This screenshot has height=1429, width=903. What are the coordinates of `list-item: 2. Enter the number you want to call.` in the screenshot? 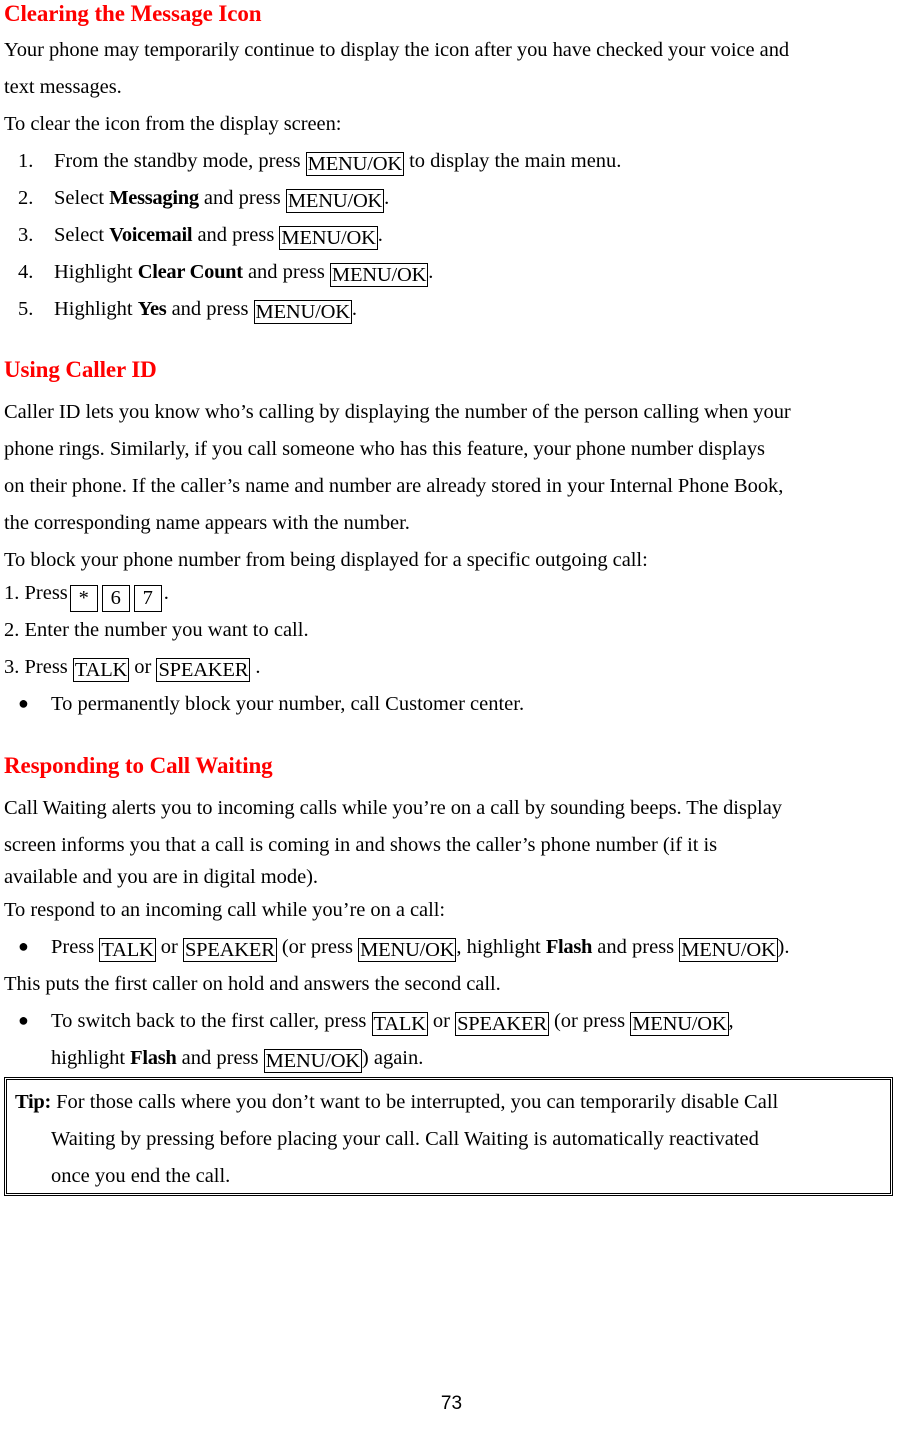 It's located at (156, 630).